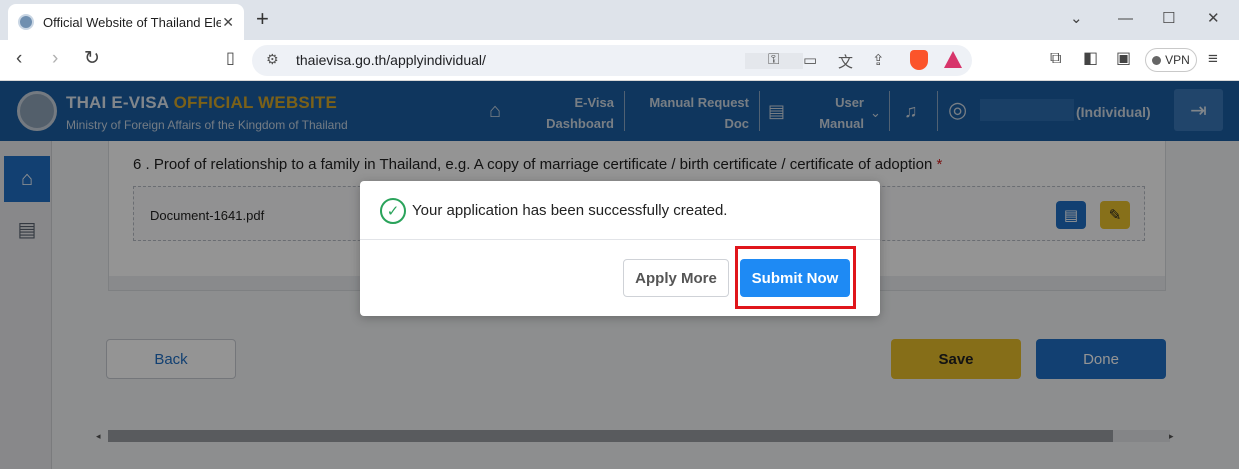 The height and width of the screenshot is (469, 1239). I want to click on check-circle-icon: ✓, so click(393, 211).